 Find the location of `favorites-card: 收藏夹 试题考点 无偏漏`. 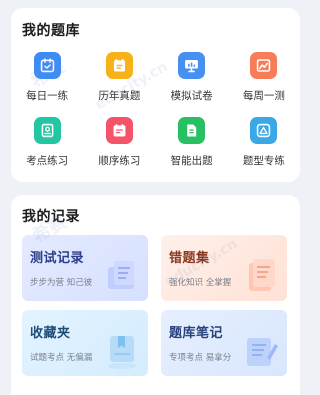

favorites-card: 收藏夹 试题考点 无偏漏 is located at coordinates (85, 343).